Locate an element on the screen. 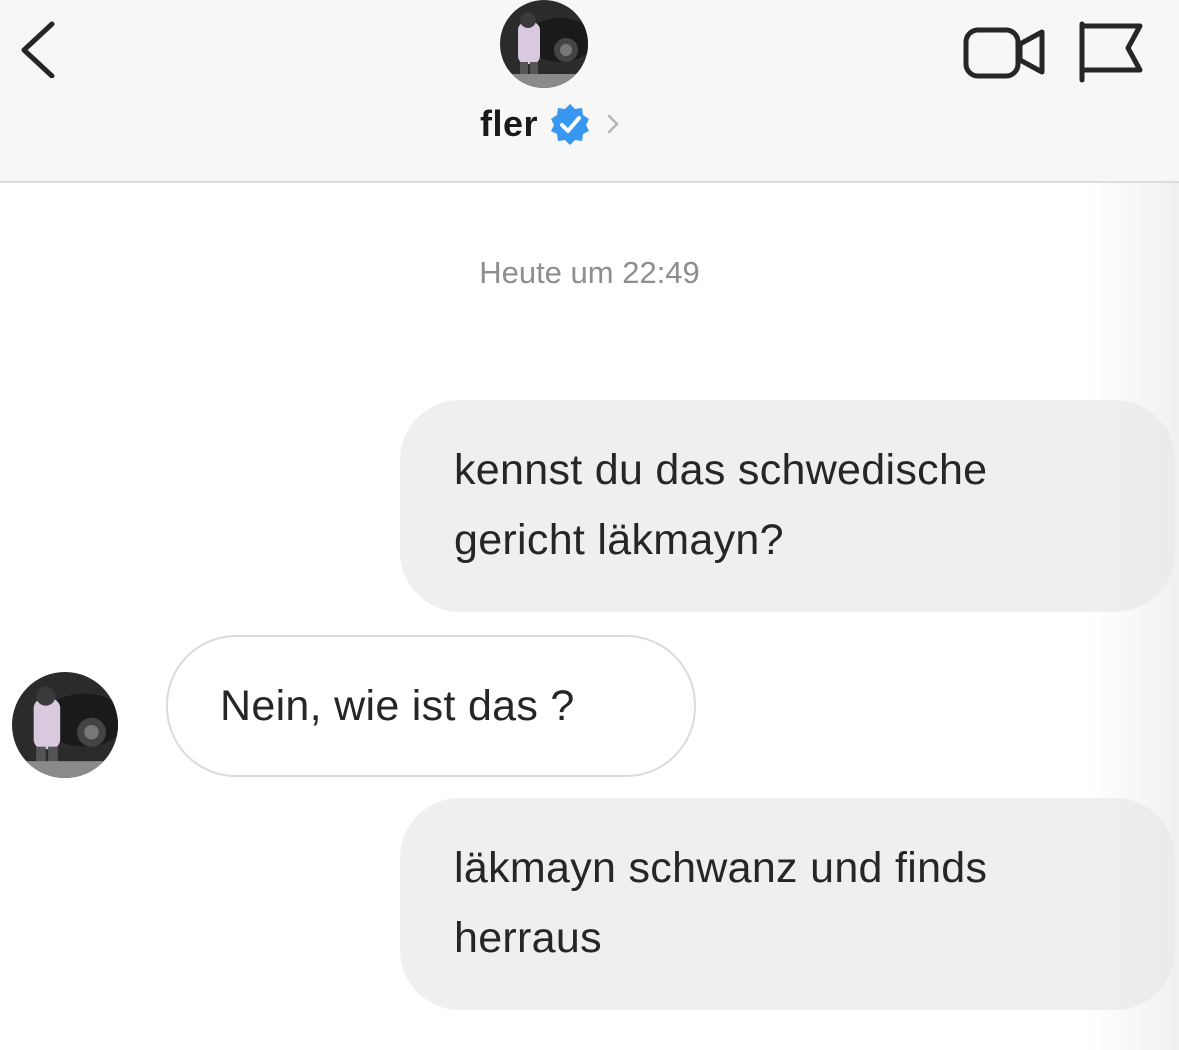  outgoing-message: läkmayn schwanz und finds herraus is located at coordinates (787, 904).